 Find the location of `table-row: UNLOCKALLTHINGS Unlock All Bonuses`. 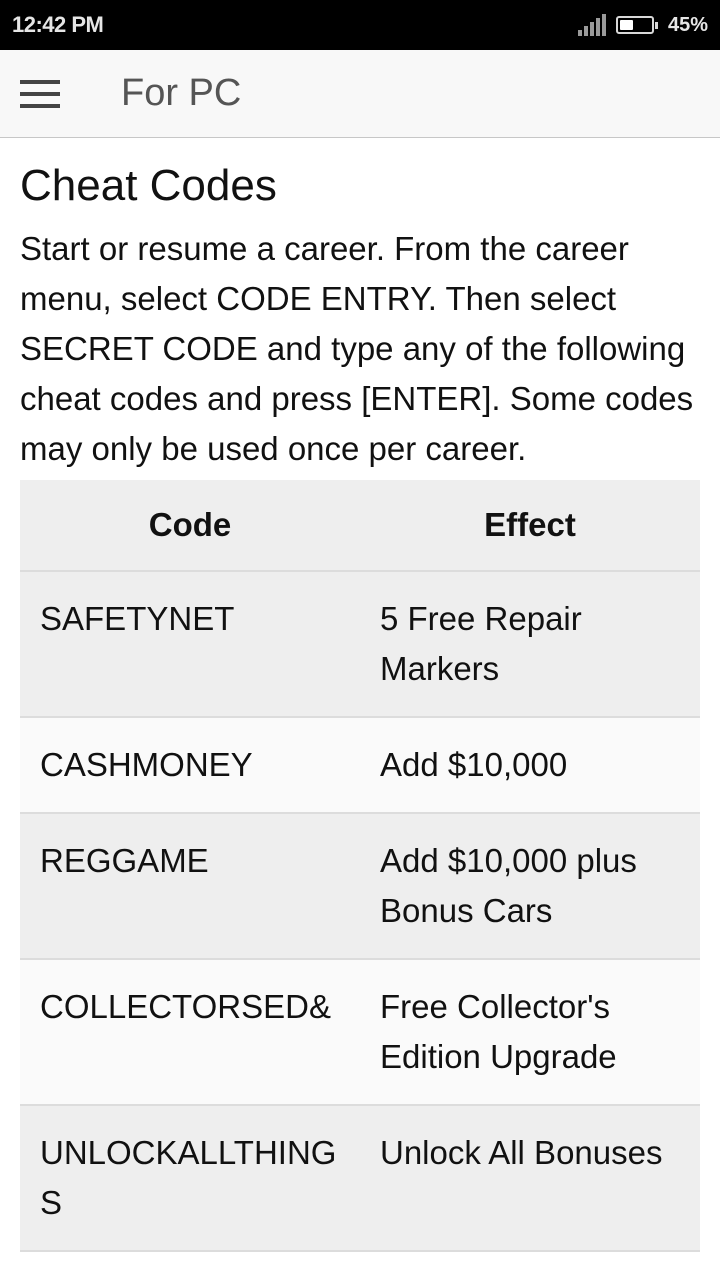

table-row: UNLOCKALLTHINGS Unlock All Bonuses is located at coordinates (360, 1178).